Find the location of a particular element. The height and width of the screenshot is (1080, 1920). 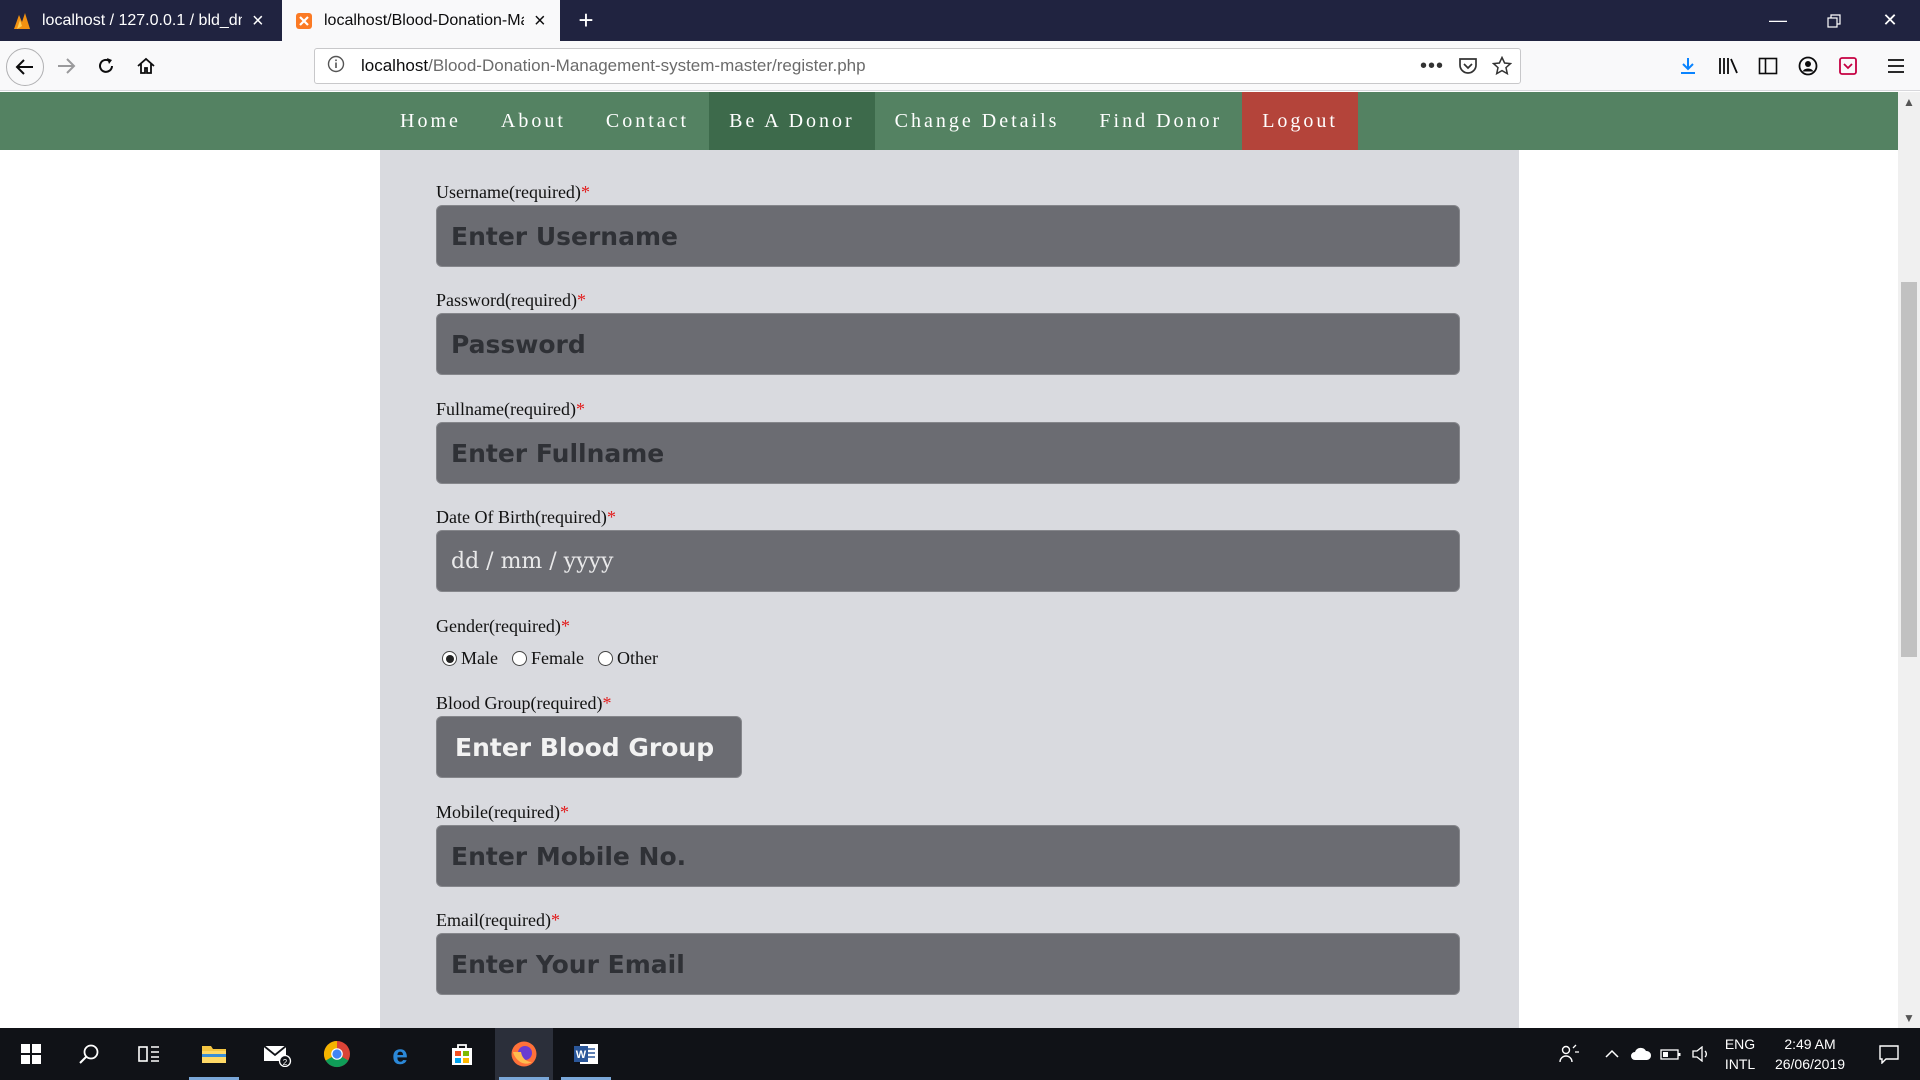

language-code: ENG is located at coordinates (1740, 1044).